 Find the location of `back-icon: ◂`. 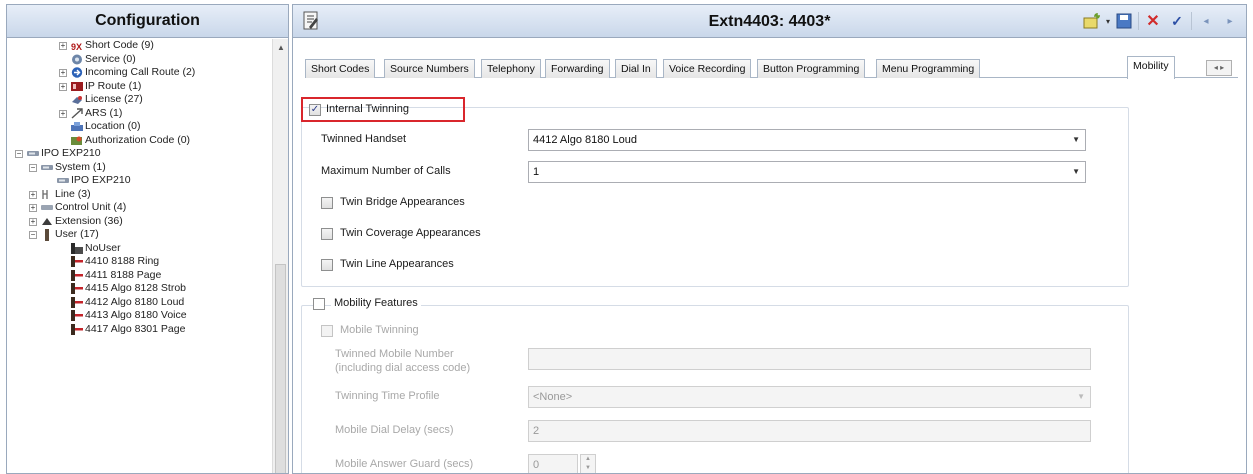

back-icon: ◂ is located at coordinates (1206, 21).